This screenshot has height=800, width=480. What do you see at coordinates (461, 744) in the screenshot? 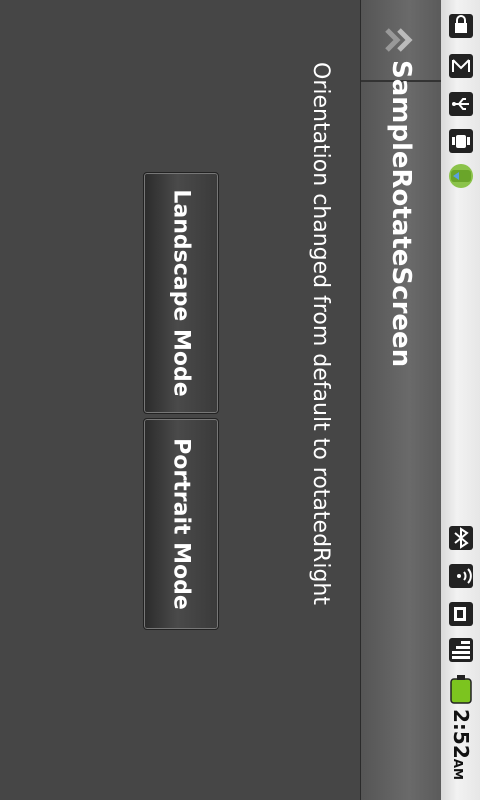
I see `clock: 2:52AM` at bounding box center [461, 744].